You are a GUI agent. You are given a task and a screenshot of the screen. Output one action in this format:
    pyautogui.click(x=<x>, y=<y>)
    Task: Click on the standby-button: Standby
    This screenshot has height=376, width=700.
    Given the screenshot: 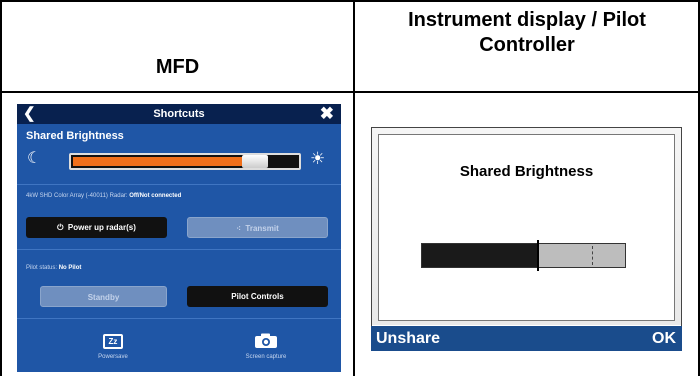 What is the action you would take?
    pyautogui.click(x=103, y=296)
    